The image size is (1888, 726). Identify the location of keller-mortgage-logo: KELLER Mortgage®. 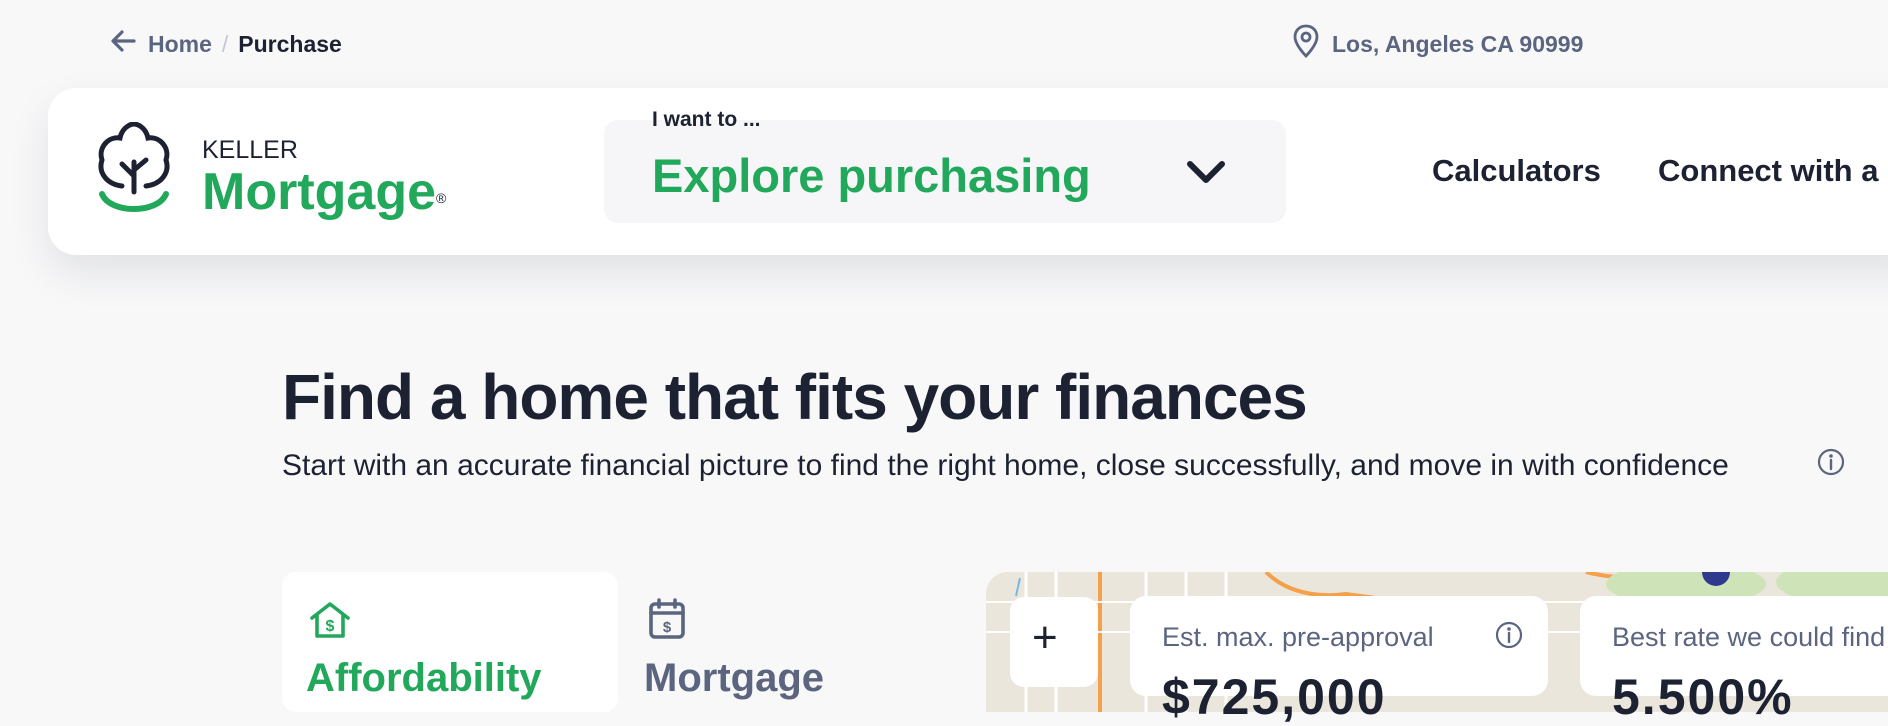
(271, 171).